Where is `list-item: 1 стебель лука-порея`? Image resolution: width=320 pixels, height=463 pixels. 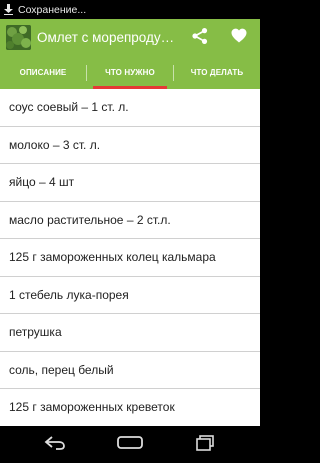
list-item: 1 стебель лука-порея is located at coordinates (130, 295).